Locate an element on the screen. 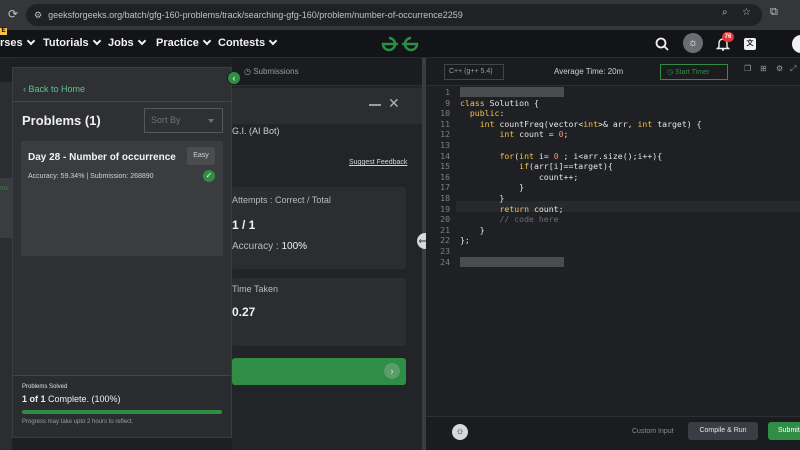  suggest-feedback-link: Suggest Feedback is located at coordinates (378, 162).